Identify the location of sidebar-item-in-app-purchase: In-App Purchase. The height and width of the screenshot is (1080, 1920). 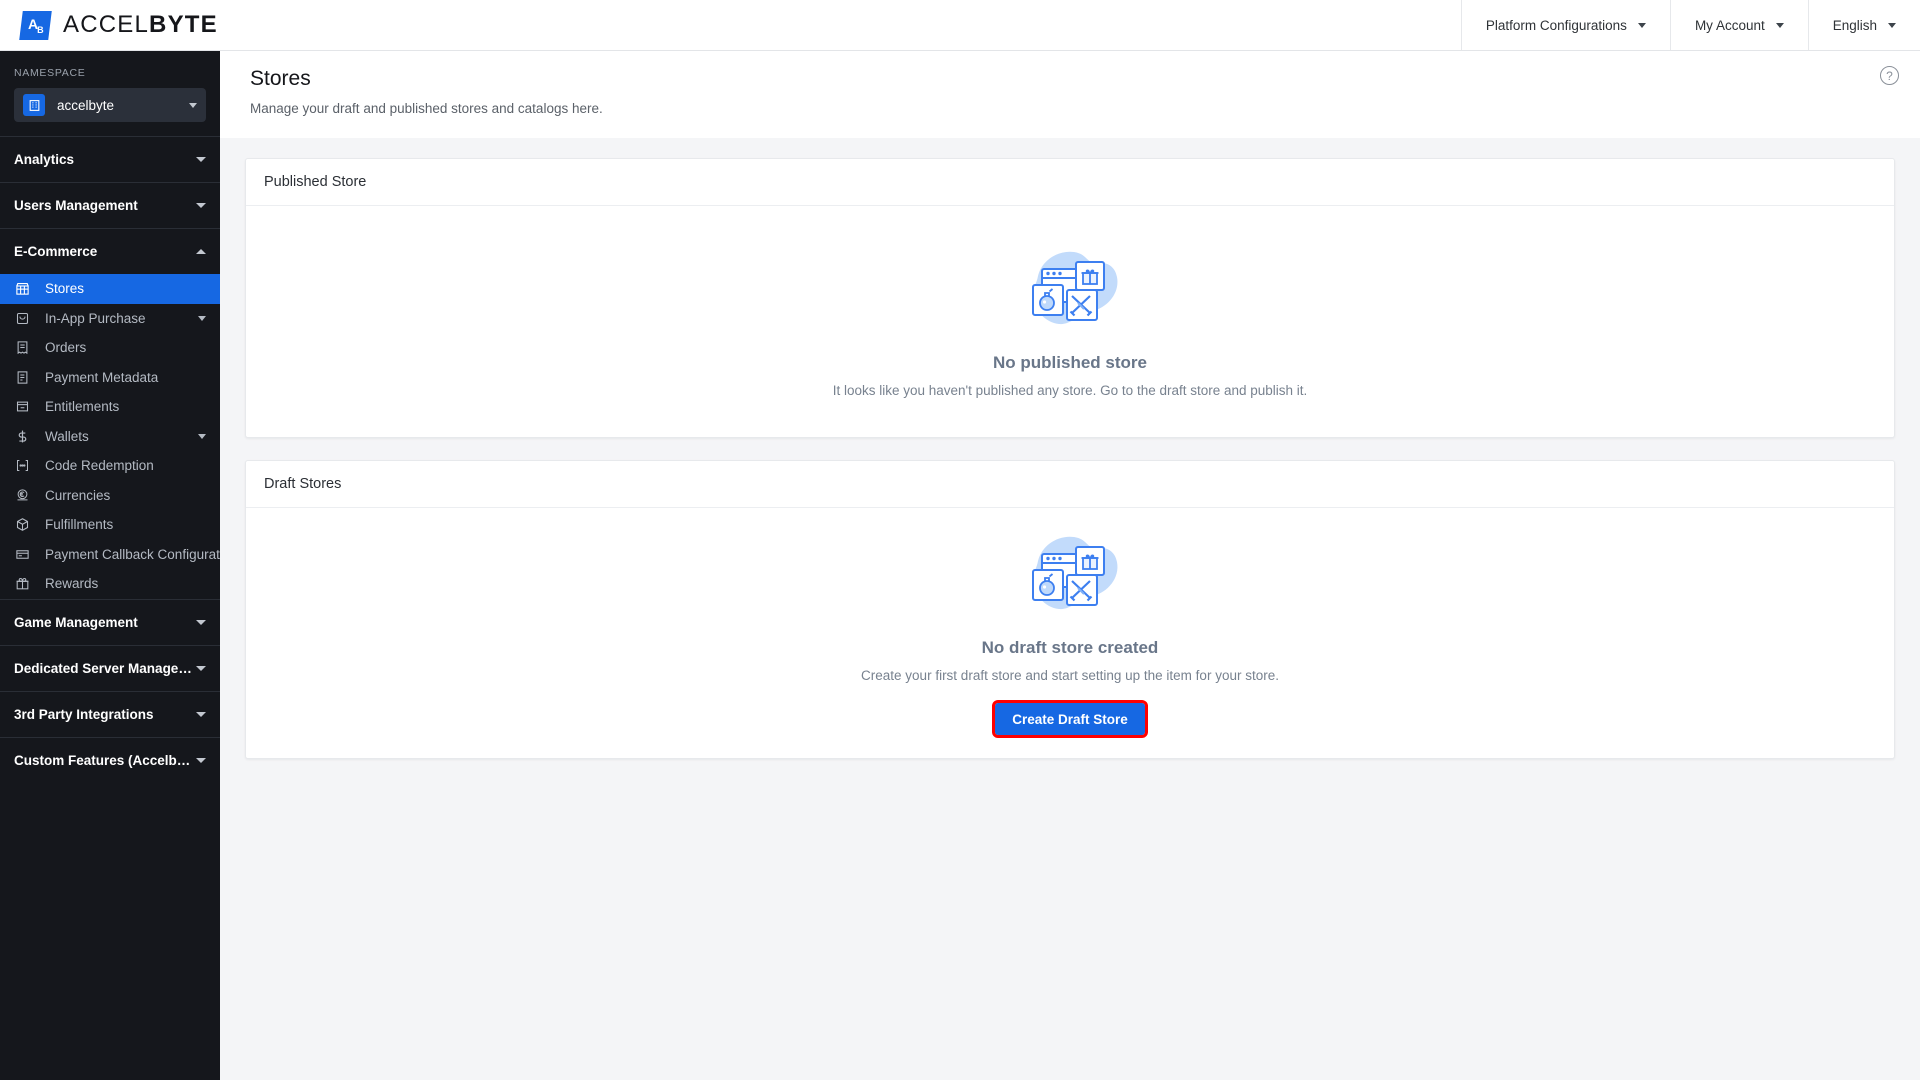
(110, 319).